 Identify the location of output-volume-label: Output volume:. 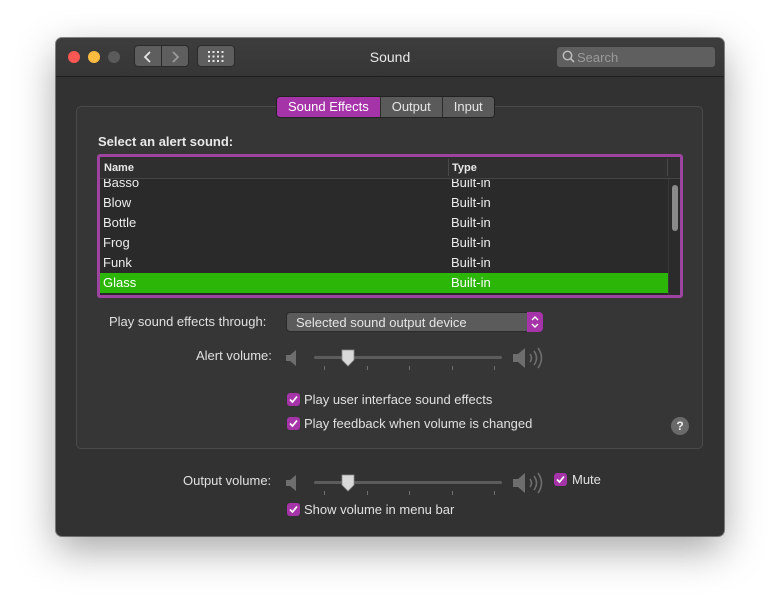
(227, 480).